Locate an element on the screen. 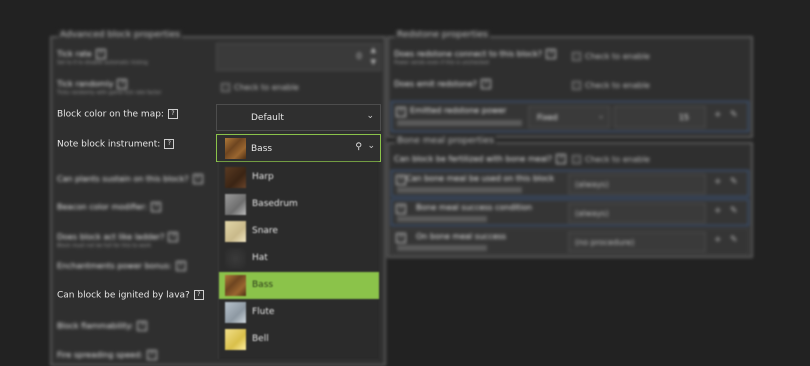 Image resolution: width=810 pixels, height=366 pixels. search-icon: ⚲ is located at coordinates (358, 147).